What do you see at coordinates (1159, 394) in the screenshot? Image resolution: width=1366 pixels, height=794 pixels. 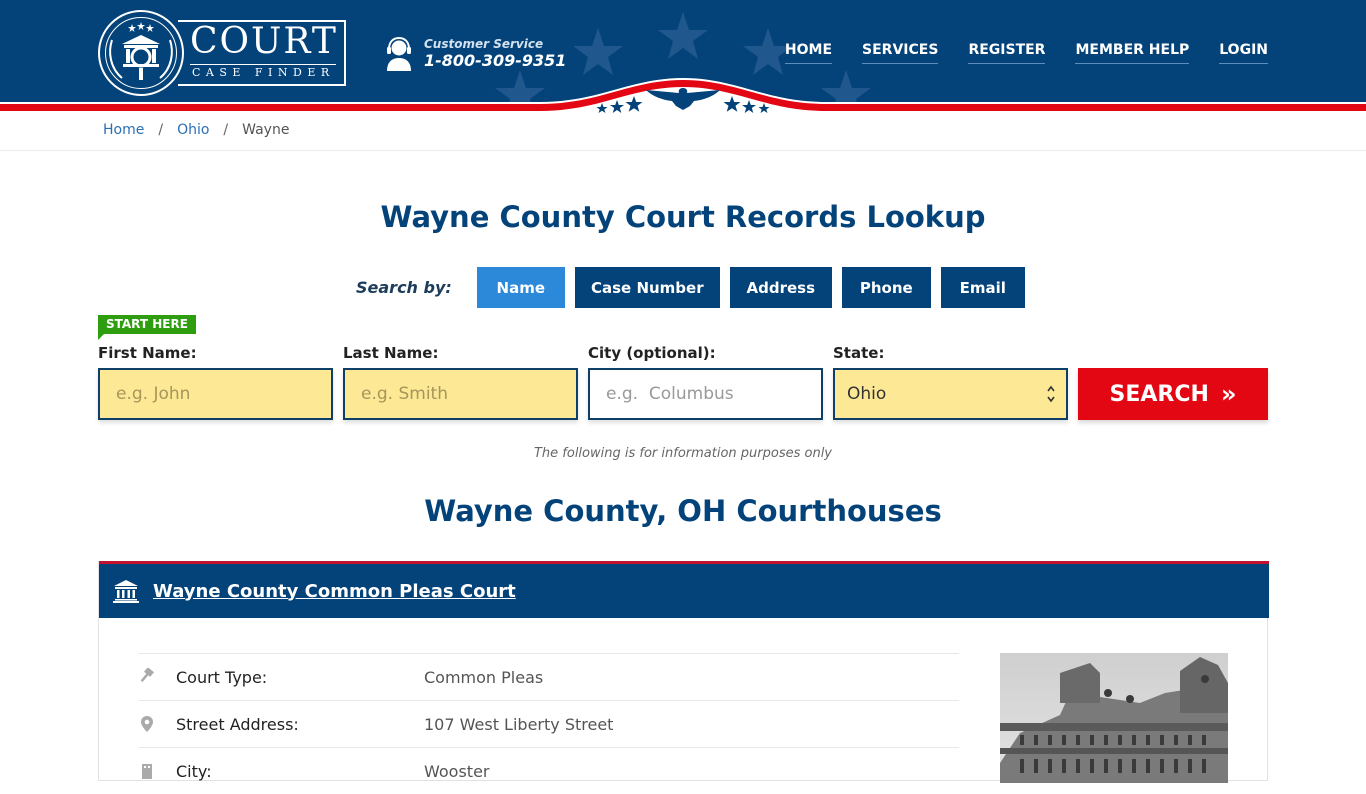 I see `search-button-label: SEARCH` at bounding box center [1159, 394].